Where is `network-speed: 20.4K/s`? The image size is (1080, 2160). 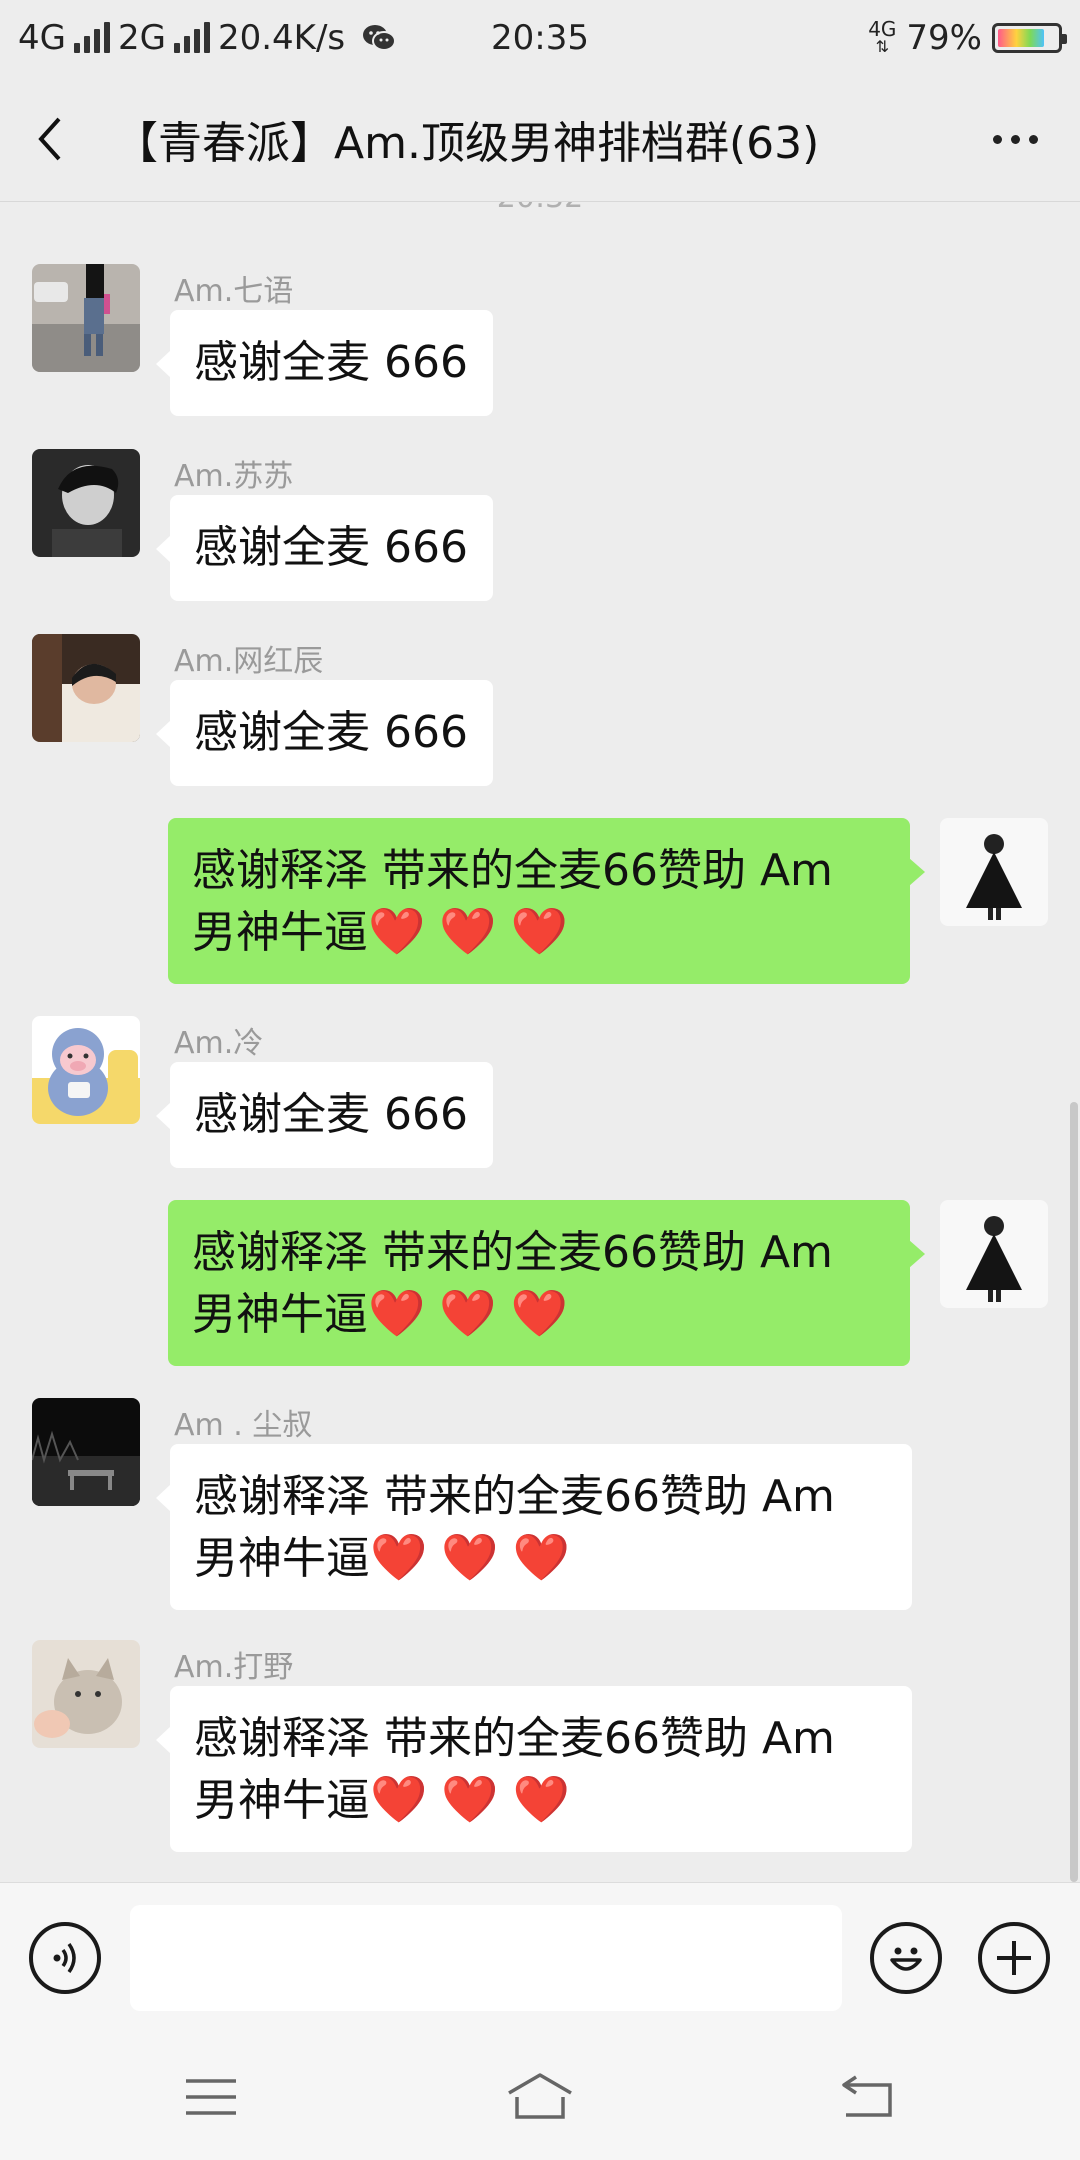 network-speed: 20.4K/s is located at coordinates (281, 38).